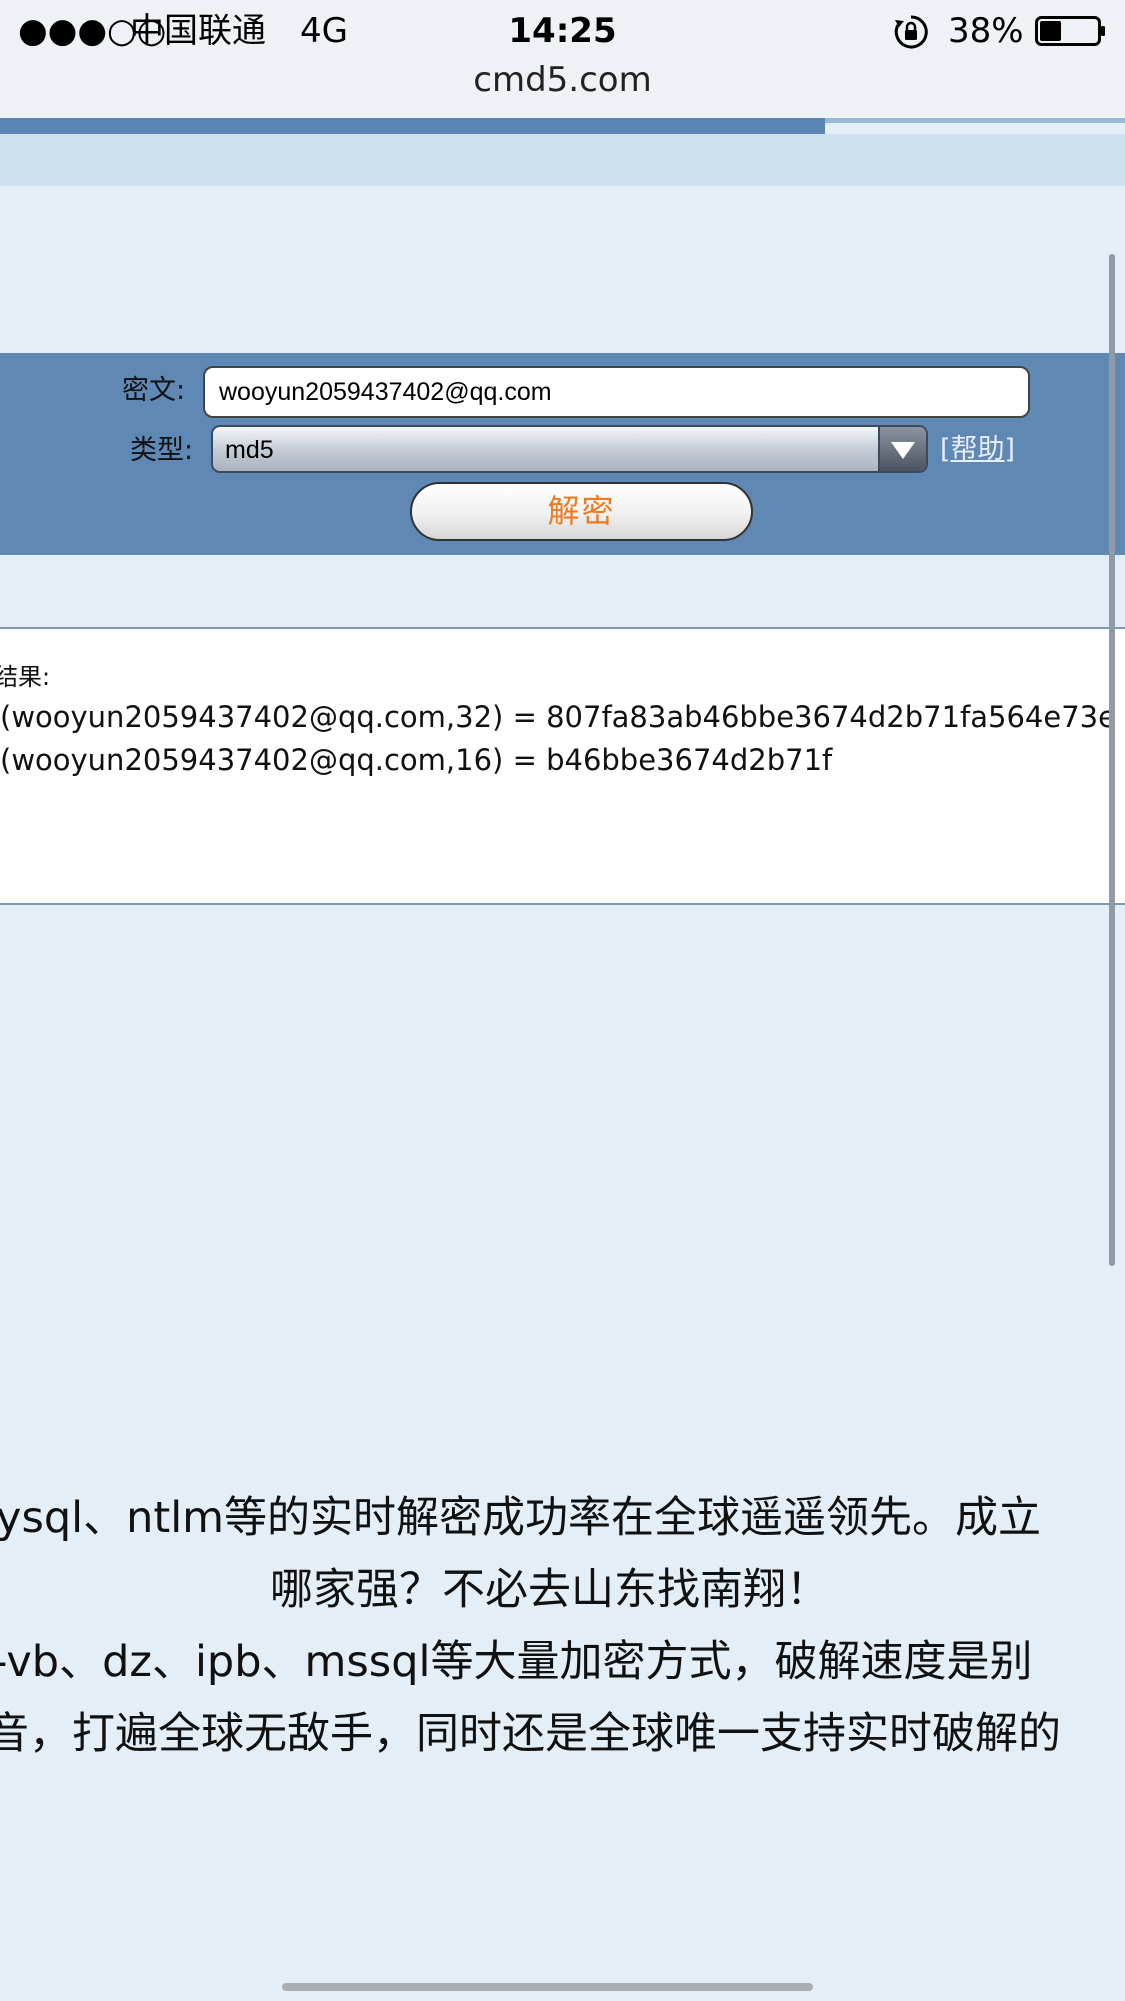 This screenshot has height=2001, width=1125. What do you see at coordinates (569, 449) in the screenshot?
I see `hash-type-select: md5` at bounding box center [569, 449].